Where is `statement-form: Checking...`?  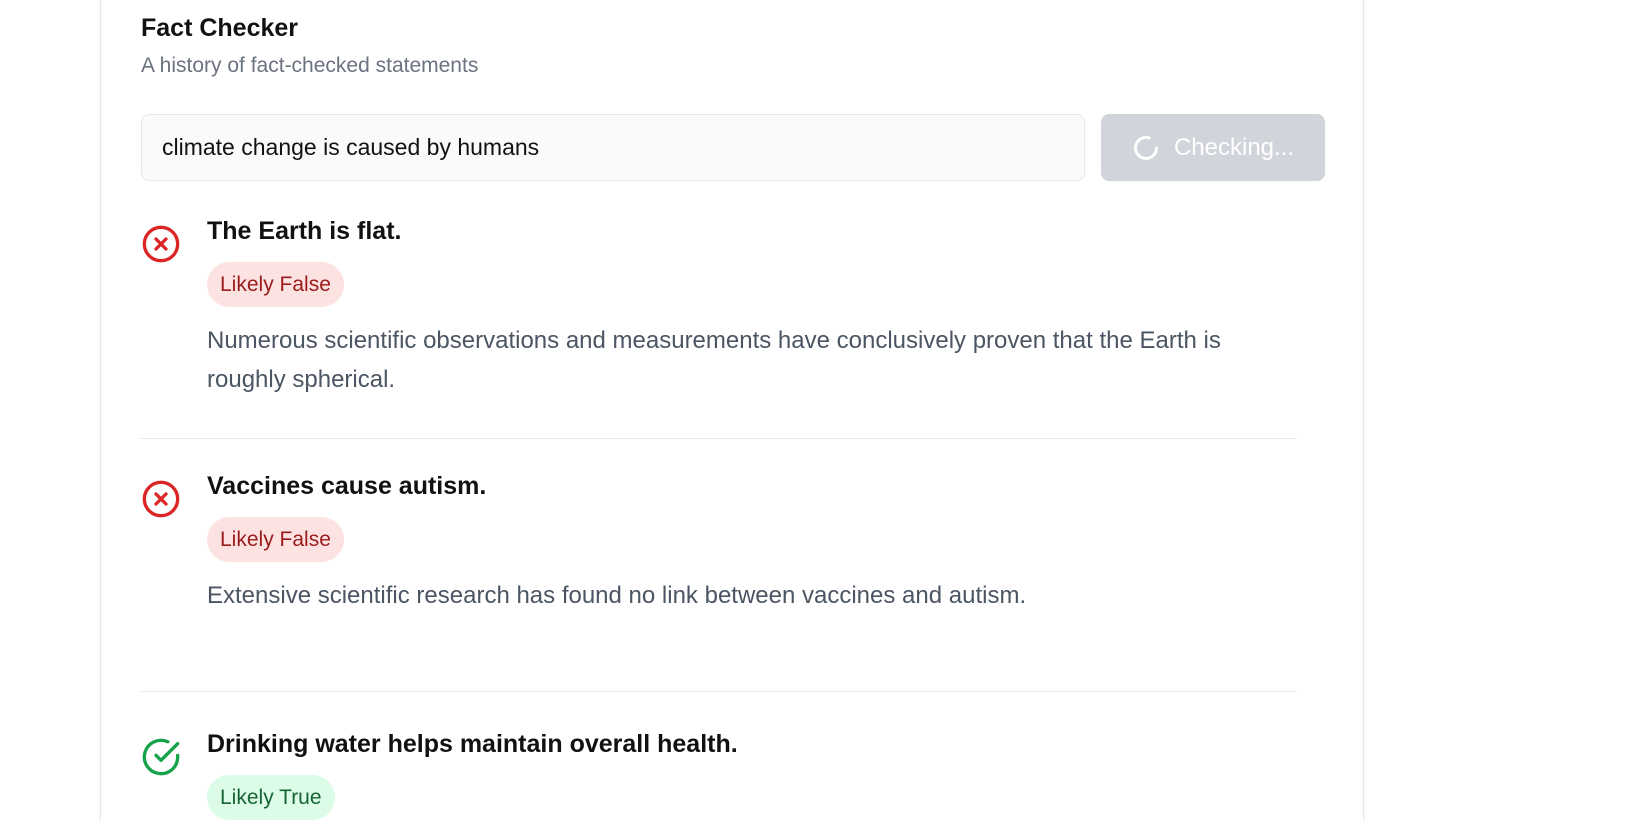 statement-form: Checking... is located at coordinates (733, 147).